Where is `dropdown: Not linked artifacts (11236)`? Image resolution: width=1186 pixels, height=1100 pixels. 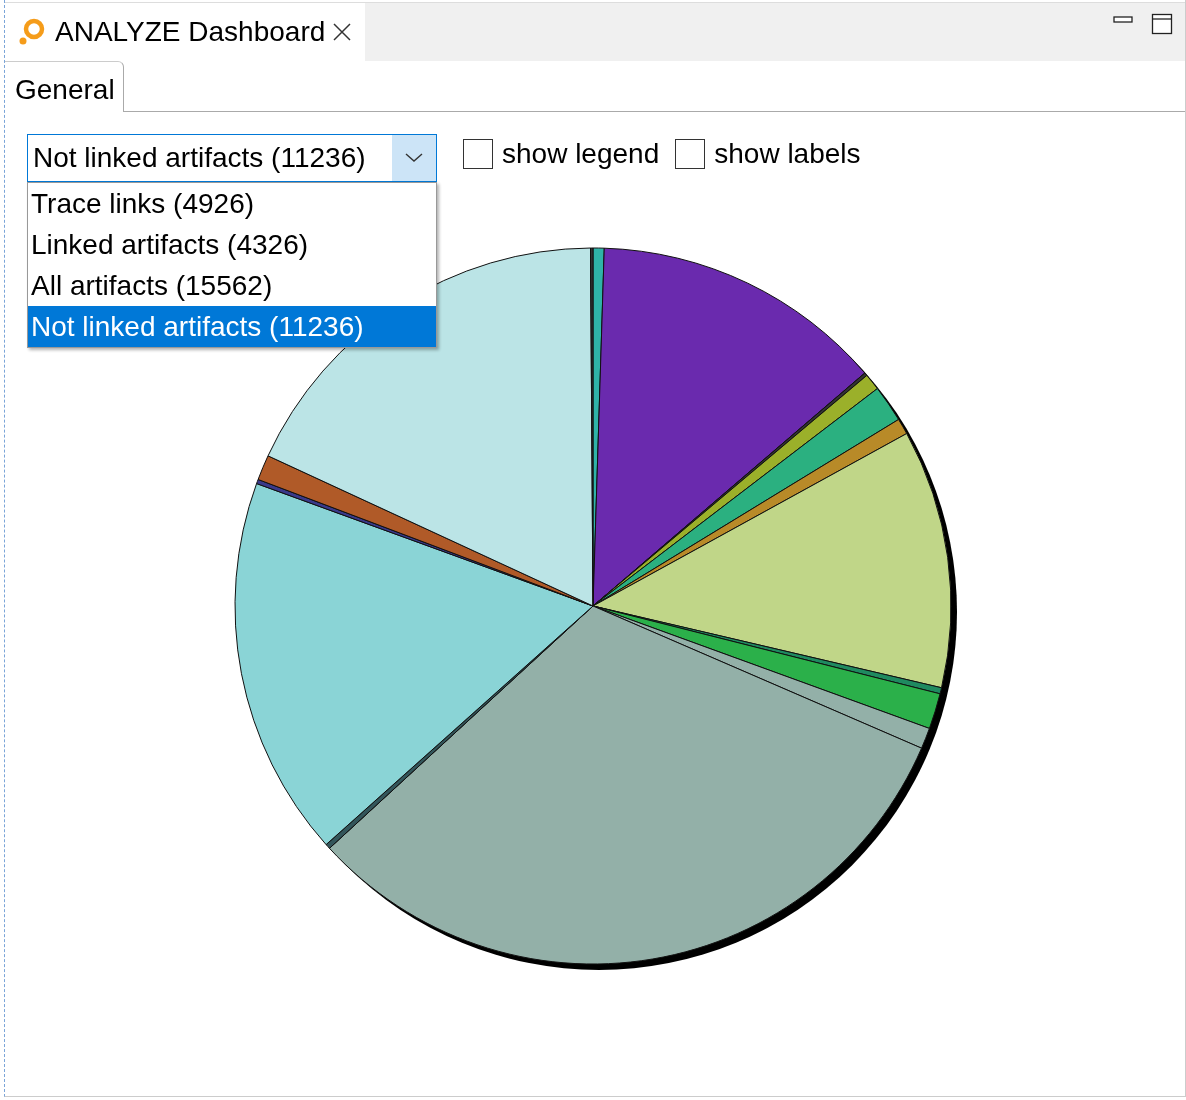 dropdown: Not linked artifacts (11236) is located at coordinates (232, 158).